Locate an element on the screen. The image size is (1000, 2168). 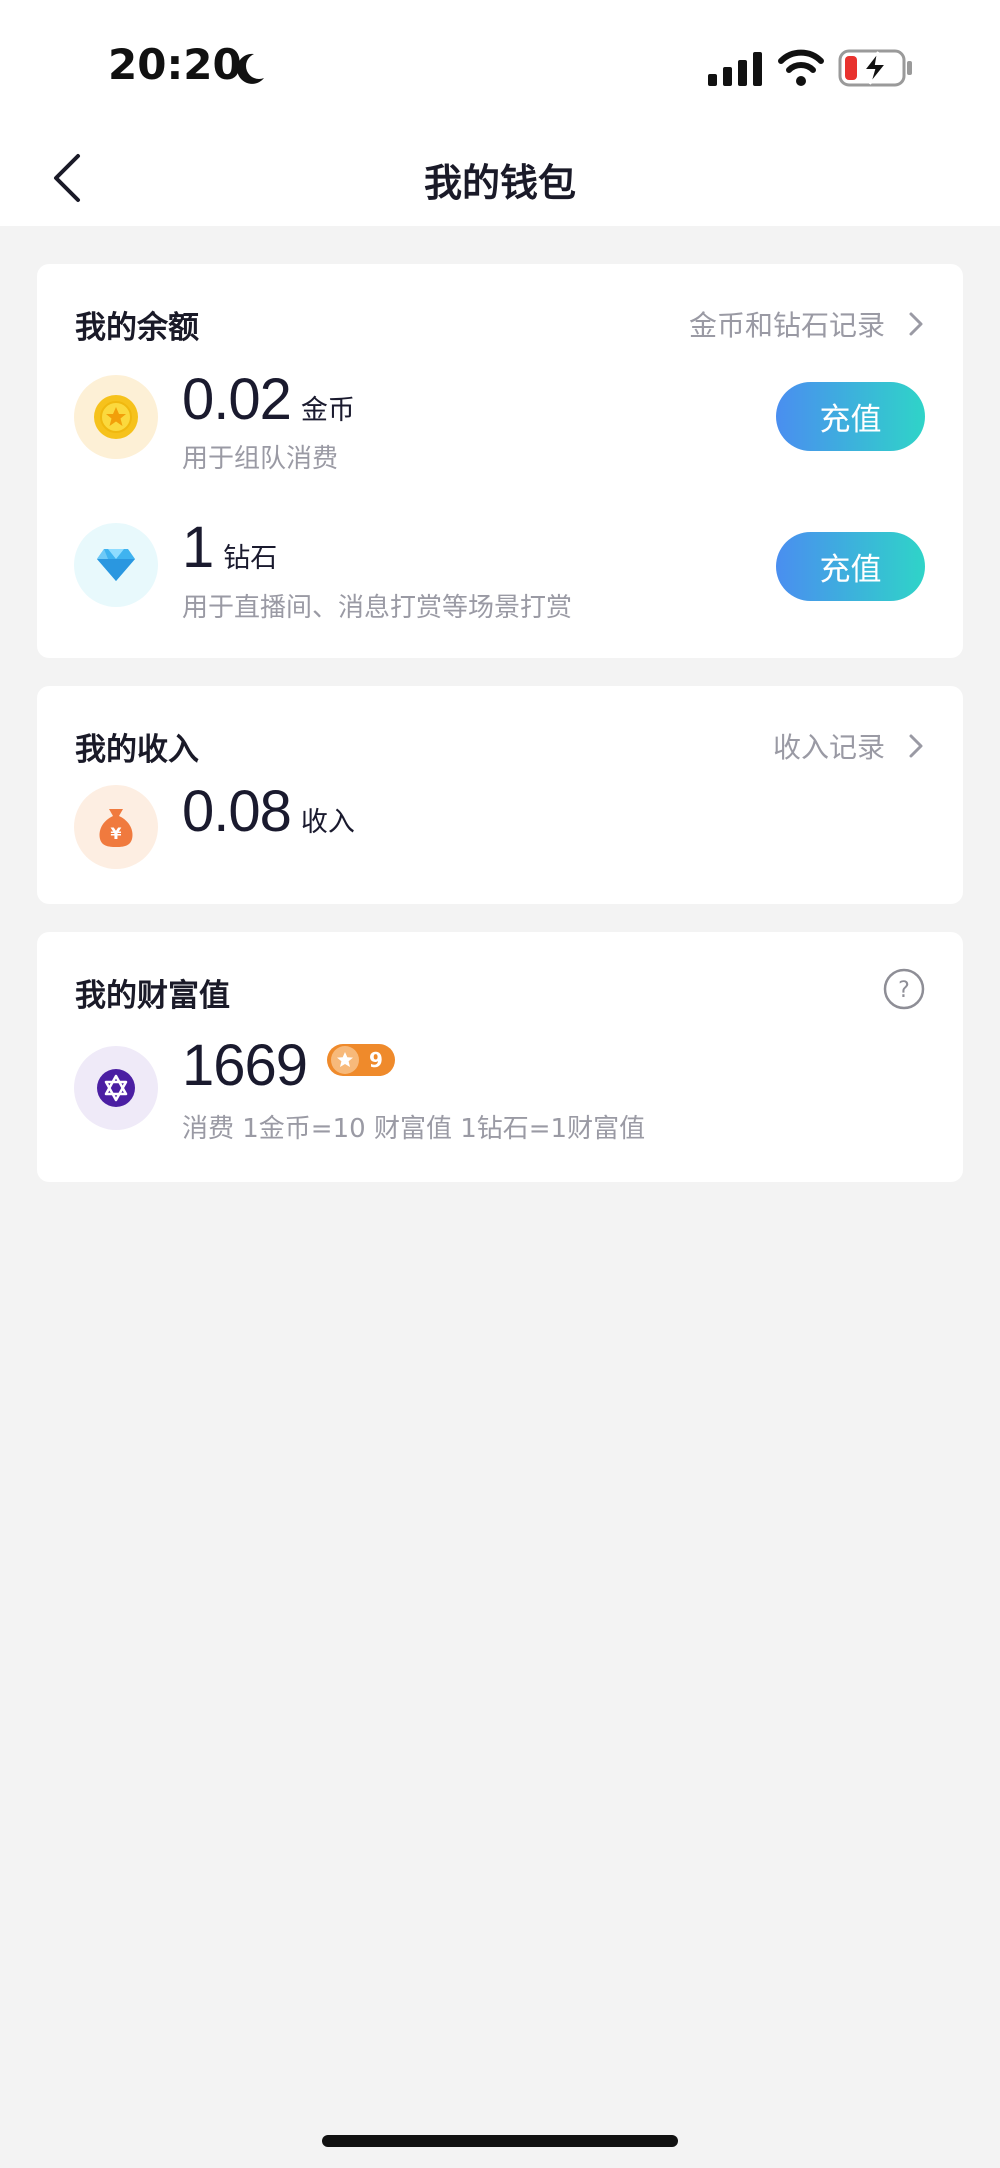
income-title: 我的收入 is located at coordinates (137, 750).